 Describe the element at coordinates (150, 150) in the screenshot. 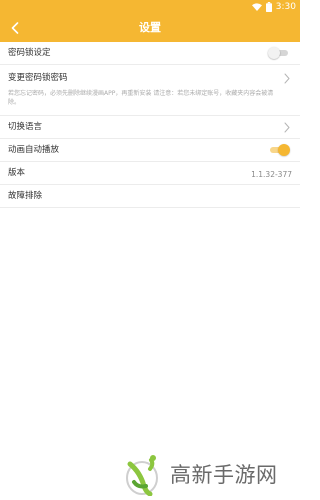

I see `autoplay-animation-row: 动画自动播放` at that location.